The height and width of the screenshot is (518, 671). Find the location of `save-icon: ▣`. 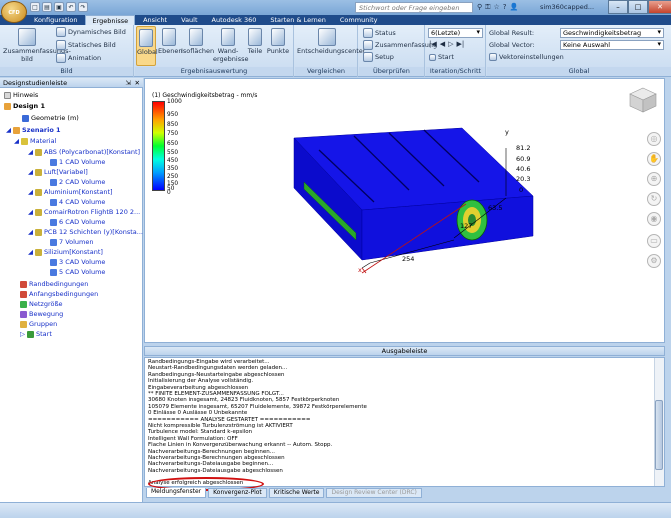

save-icon: ▣ is located at coordinates (59, 7).